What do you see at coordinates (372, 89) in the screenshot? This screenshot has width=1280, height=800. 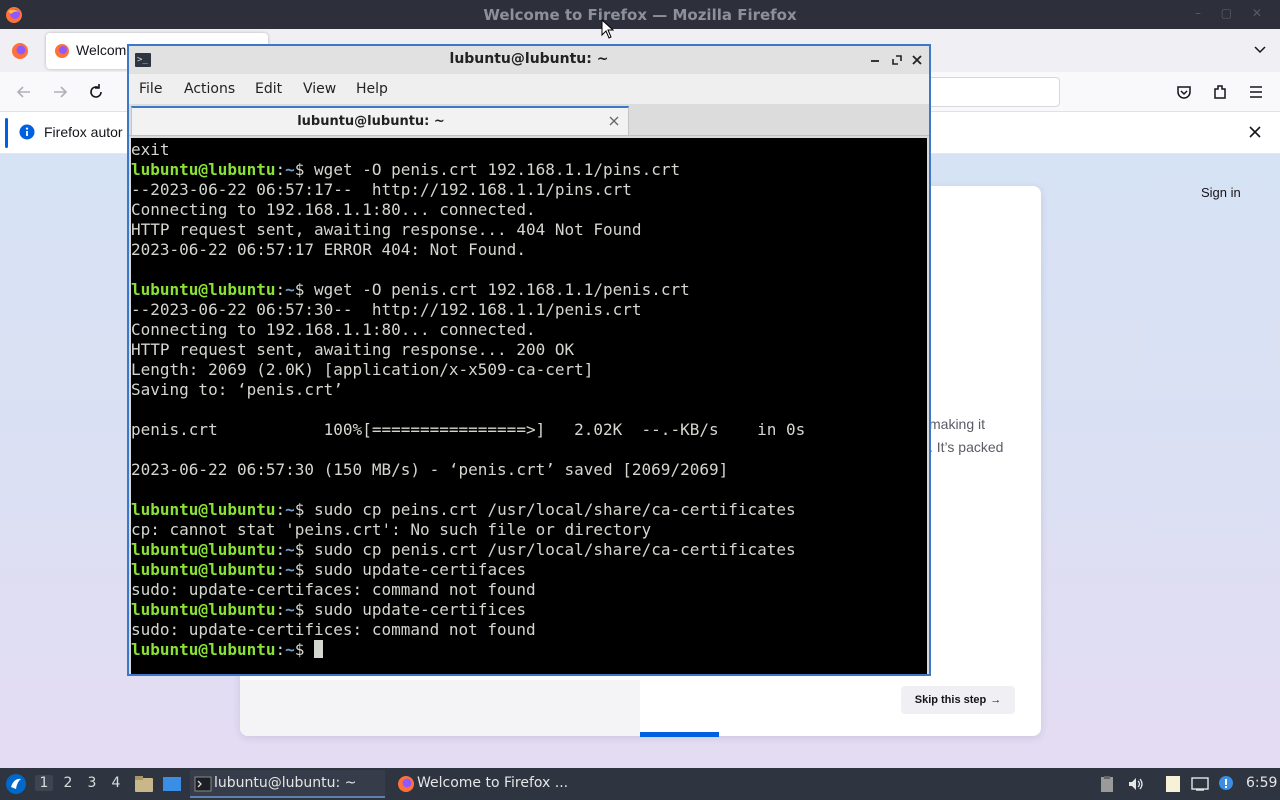 I see `menu-help: Help` at bounding box center [372, 89].